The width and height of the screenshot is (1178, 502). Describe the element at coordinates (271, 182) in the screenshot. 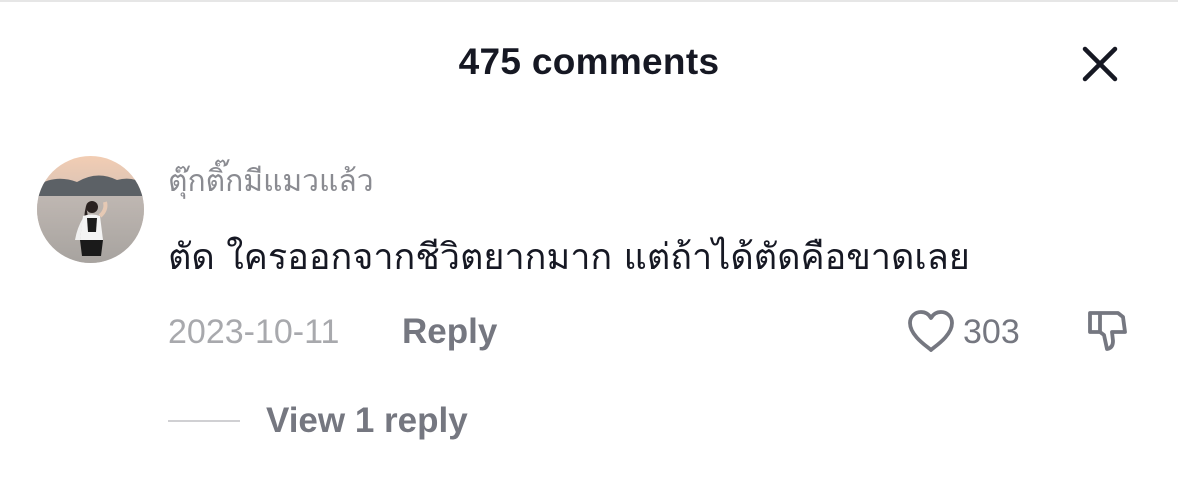

I see `comment-username: ตุ๊กติ๊กมีแมวแล้ว` at that location.